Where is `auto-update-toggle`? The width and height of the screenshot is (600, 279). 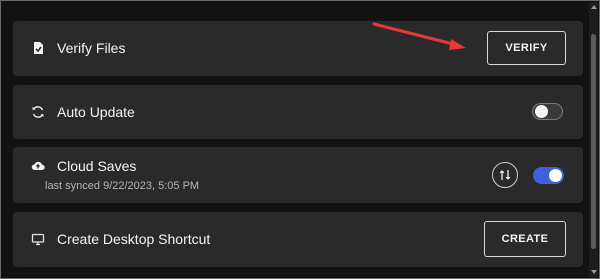 auto-update-toggle is located at coordinates (547, 111).